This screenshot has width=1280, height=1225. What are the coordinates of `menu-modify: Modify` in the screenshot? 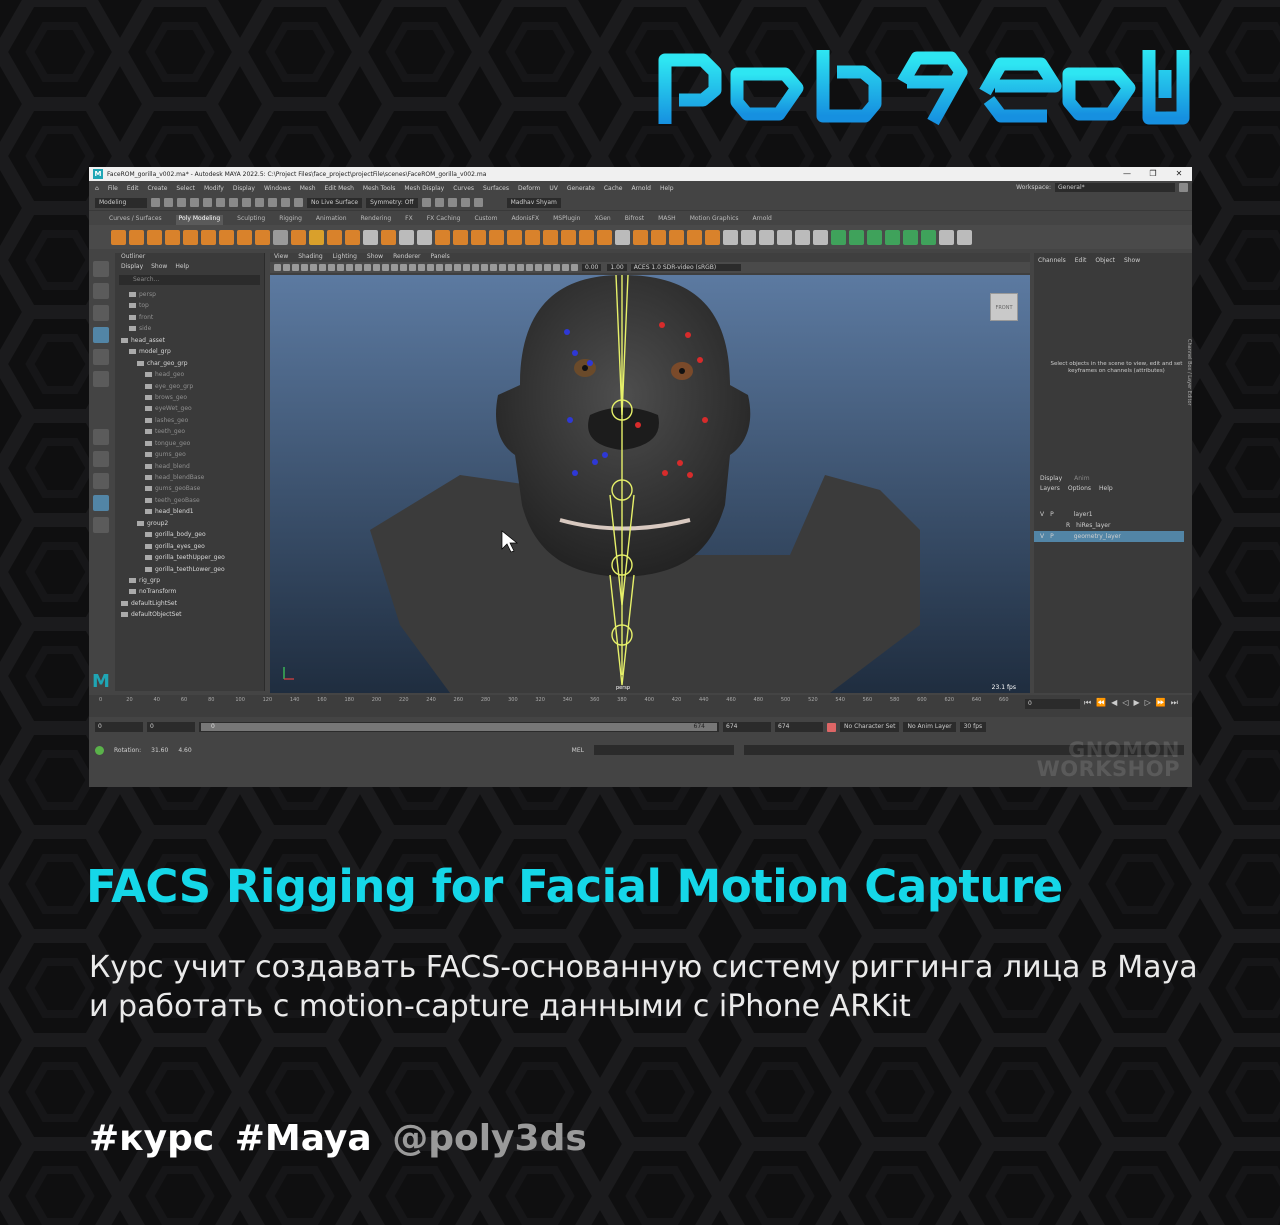 It's located at (214, 188).